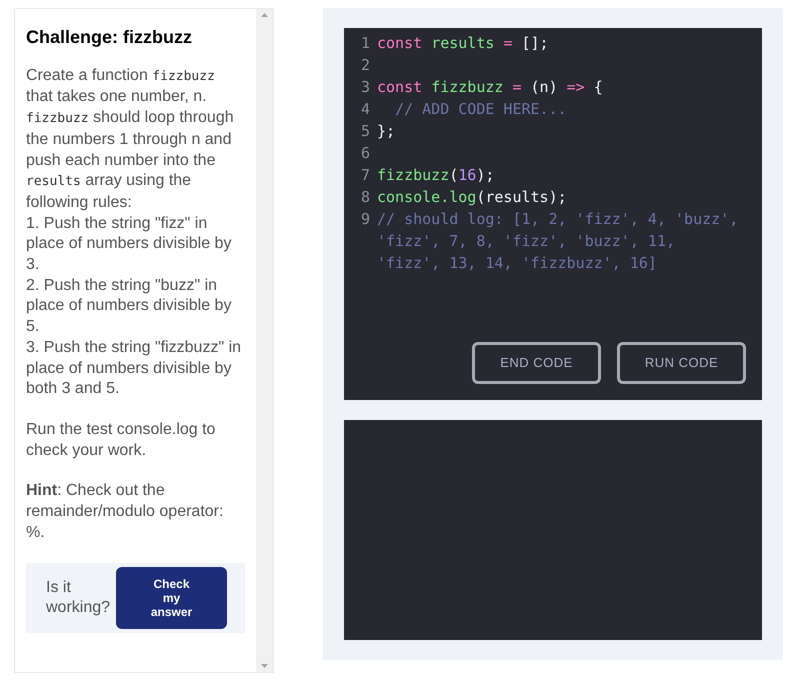 The image size is (791, 680). I want to click on hint-text: Hint: Check out the remainder/modulo operator: %., so click(125, 512).